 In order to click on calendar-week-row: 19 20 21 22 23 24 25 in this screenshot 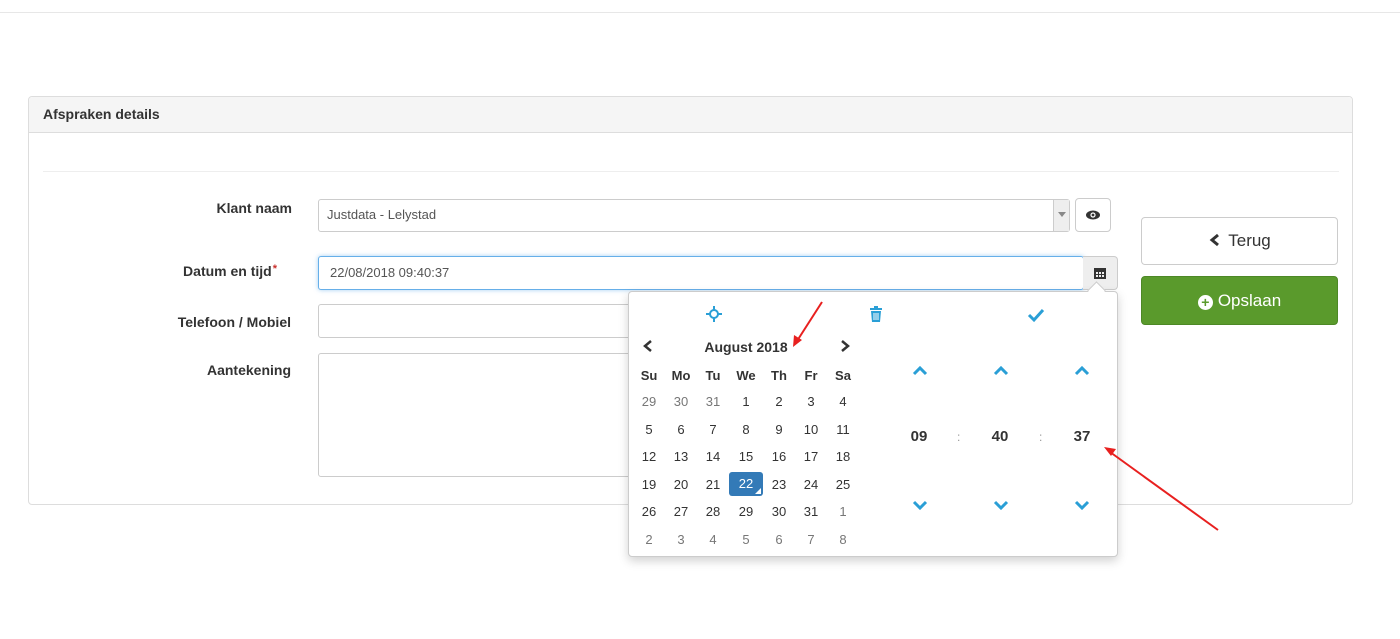, I will do `click(746, 485)`.